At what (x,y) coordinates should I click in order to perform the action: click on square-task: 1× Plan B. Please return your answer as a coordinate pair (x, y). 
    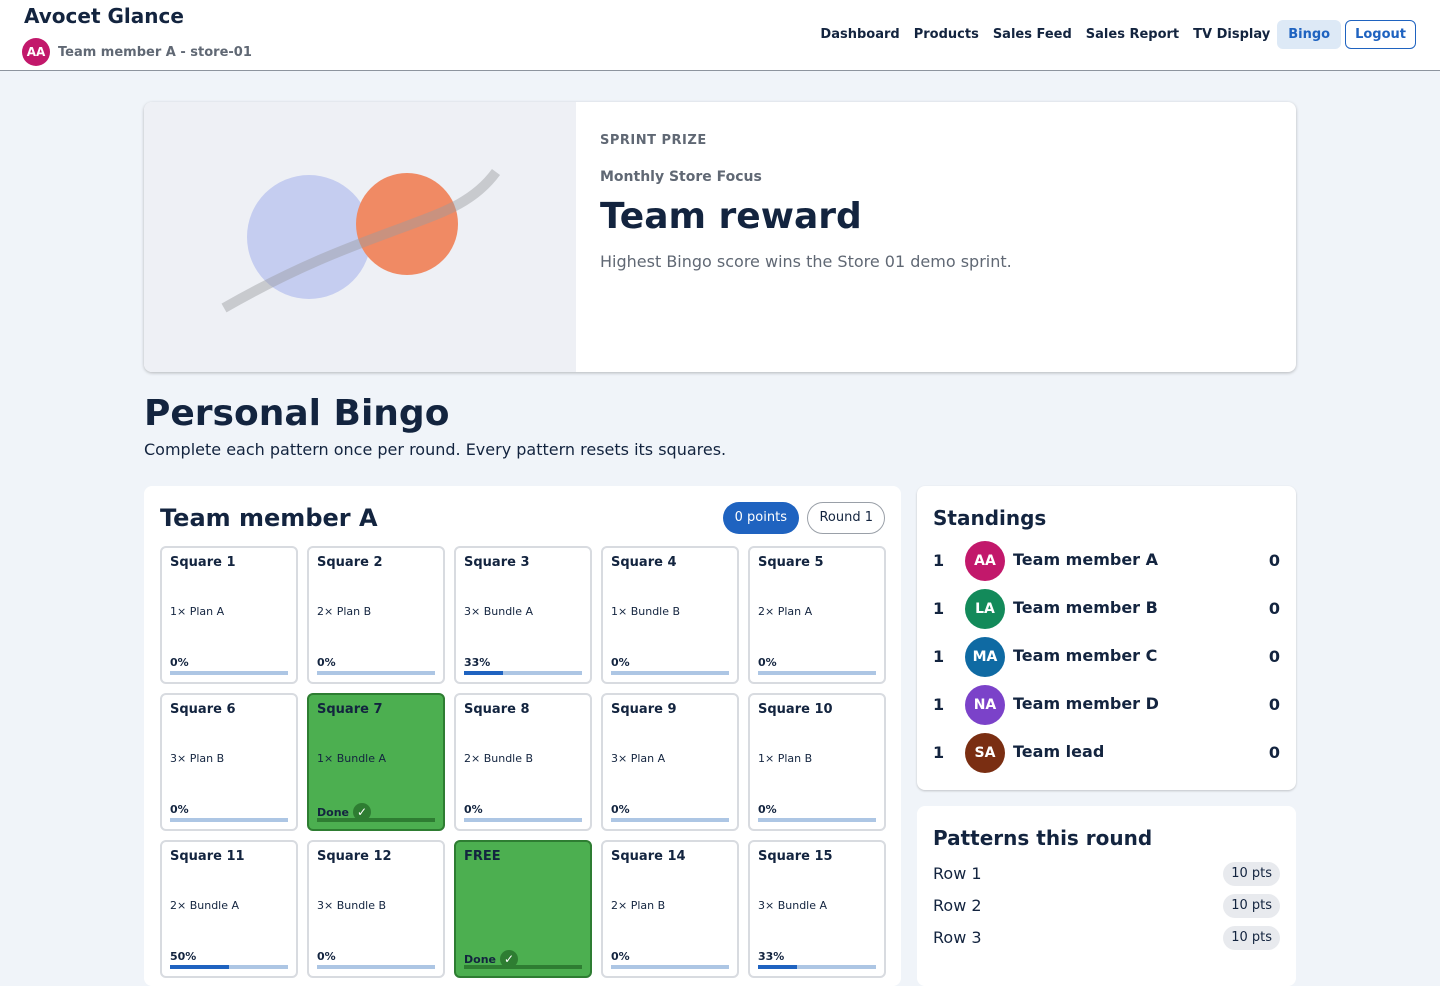
    Looking at the image, I should click on (785, 758).